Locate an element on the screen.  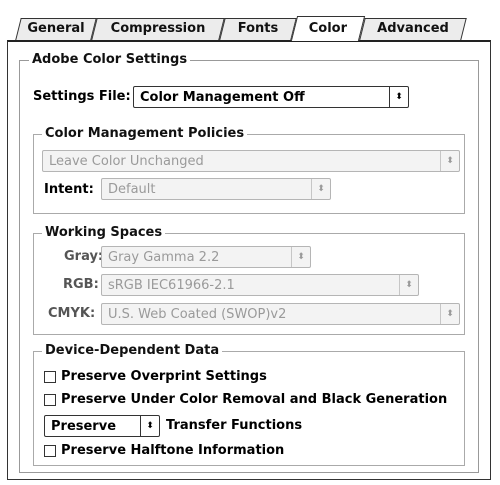
transfer-functions-select: Preserve ⬍ is located at coordinates (102, 426).